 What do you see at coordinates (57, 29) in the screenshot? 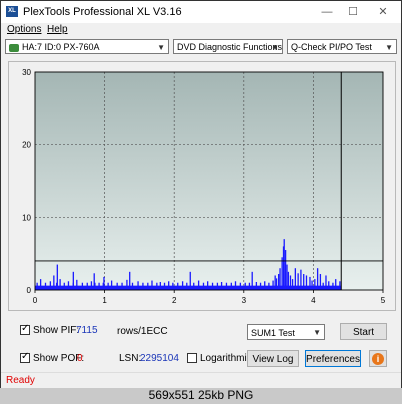
I see `menu-help: Help` at bounding box center [57, 29].